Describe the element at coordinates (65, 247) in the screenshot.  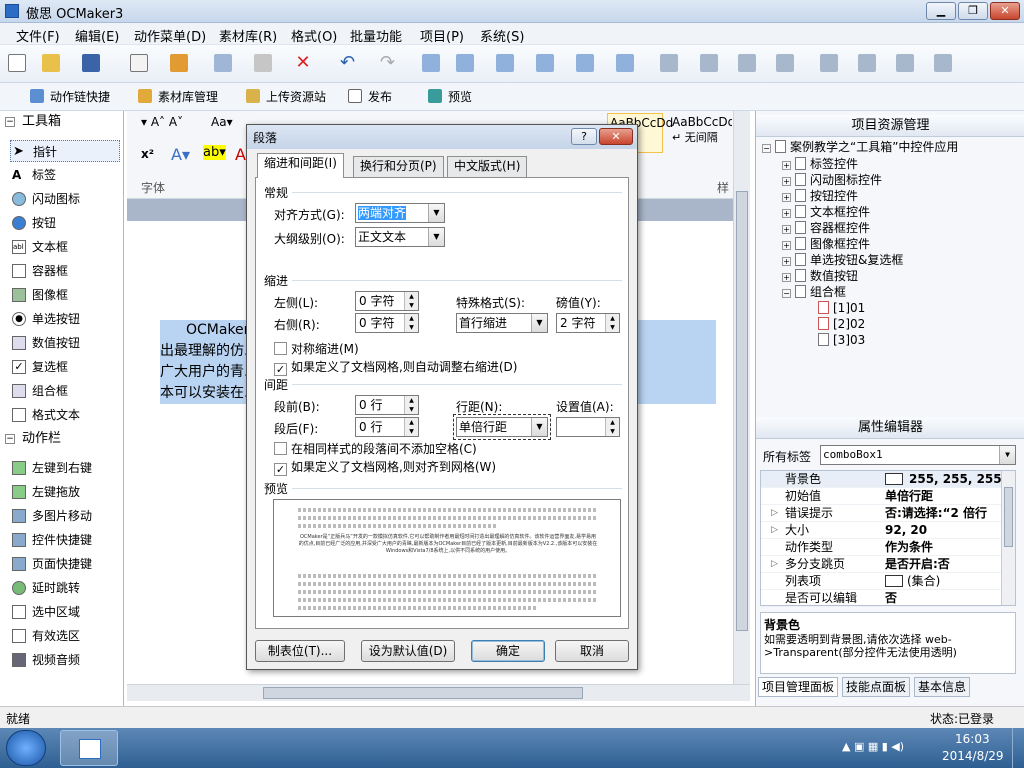
I see `toolbox-item-textbox: abl 文本框` at that location.